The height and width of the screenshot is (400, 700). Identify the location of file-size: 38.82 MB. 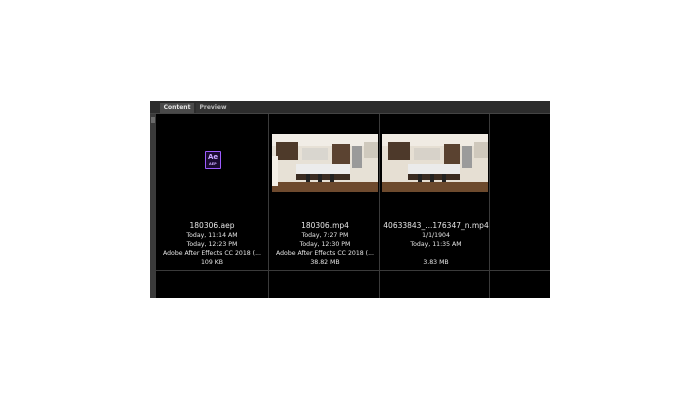
(325, 262).